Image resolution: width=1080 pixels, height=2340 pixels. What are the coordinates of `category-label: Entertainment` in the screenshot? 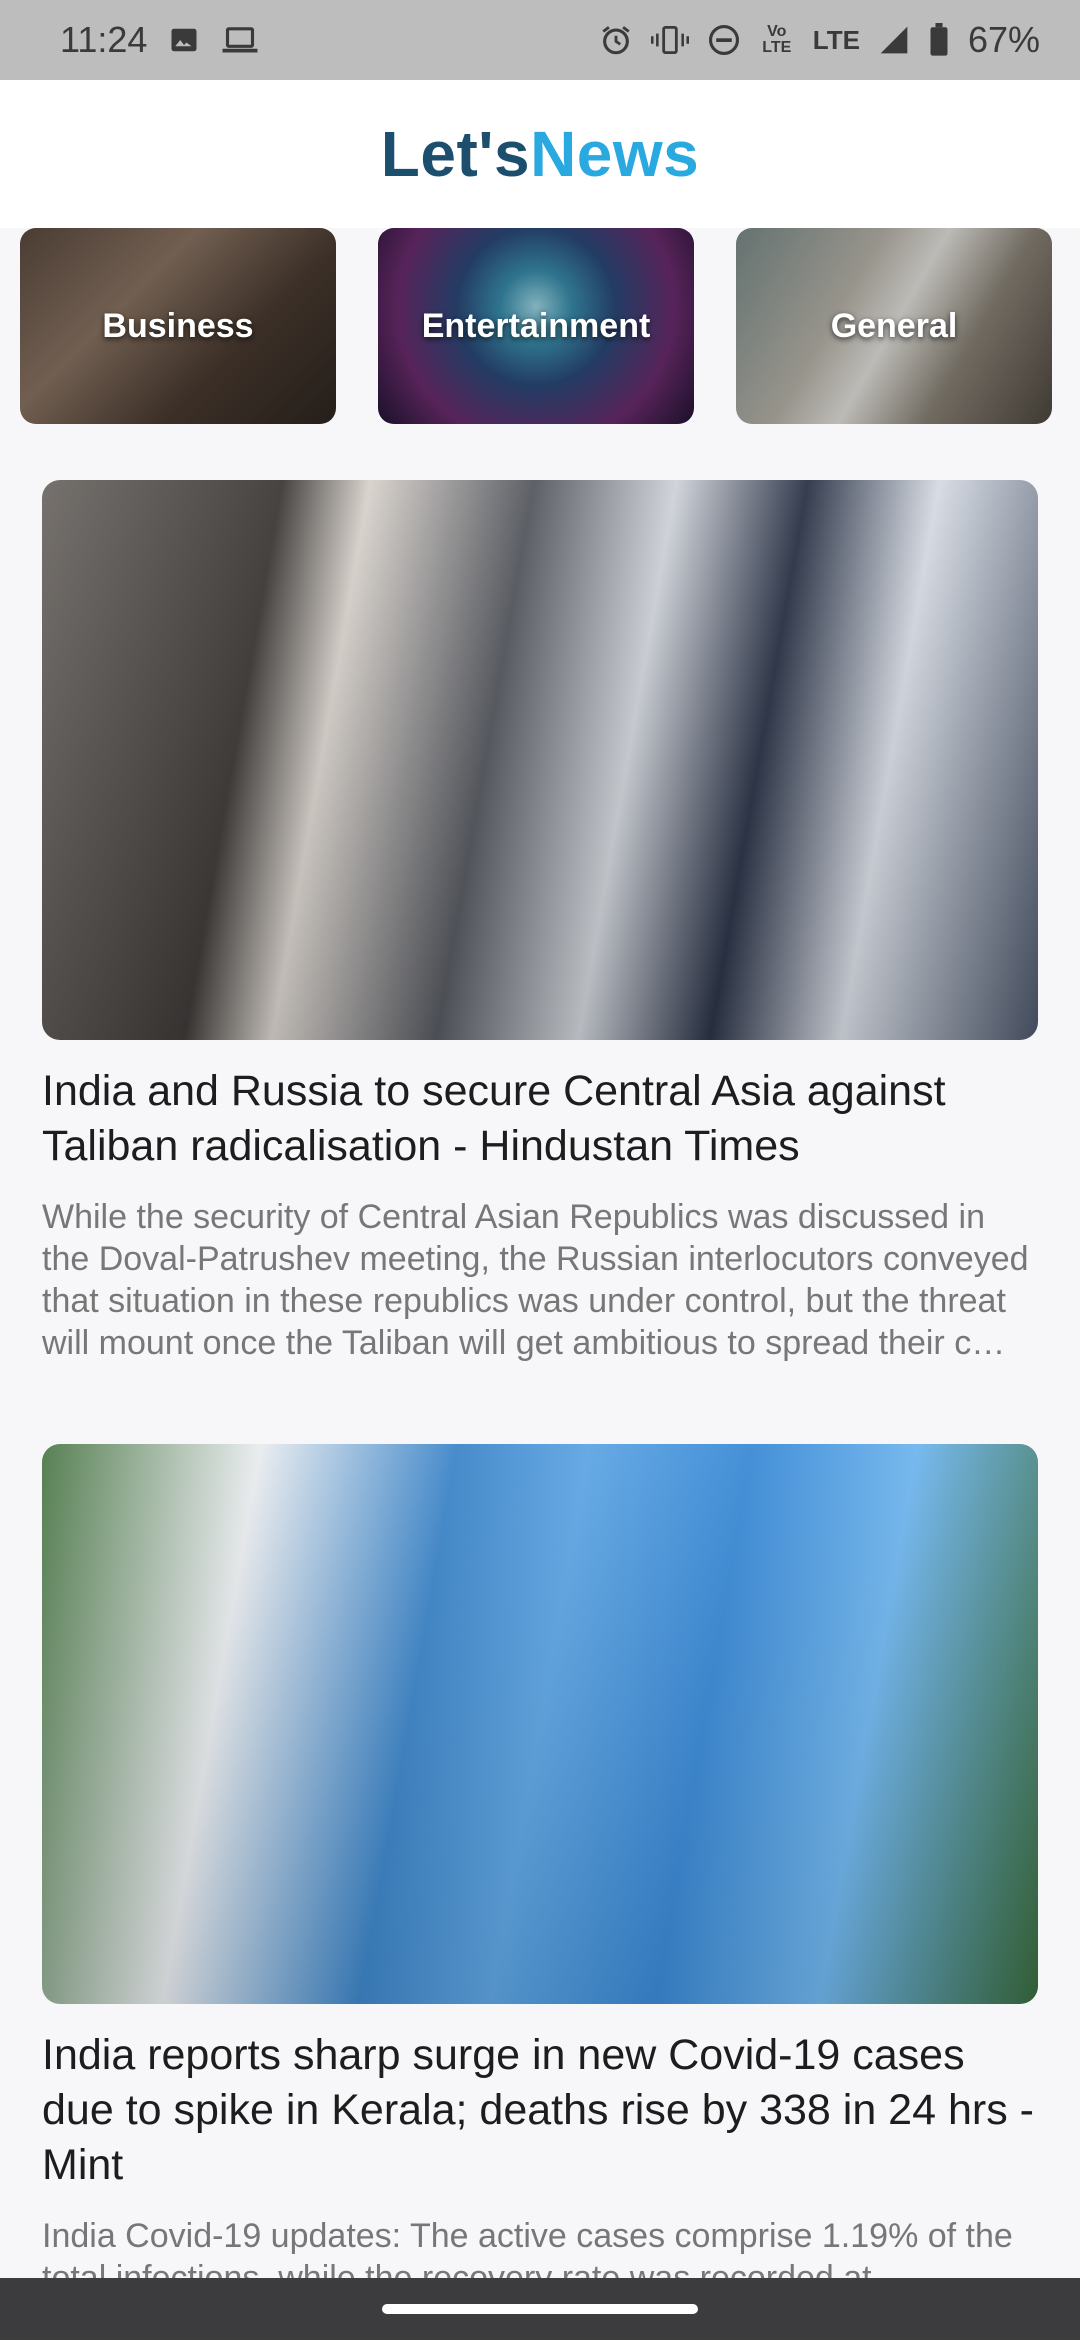 It's located at (536, 325).